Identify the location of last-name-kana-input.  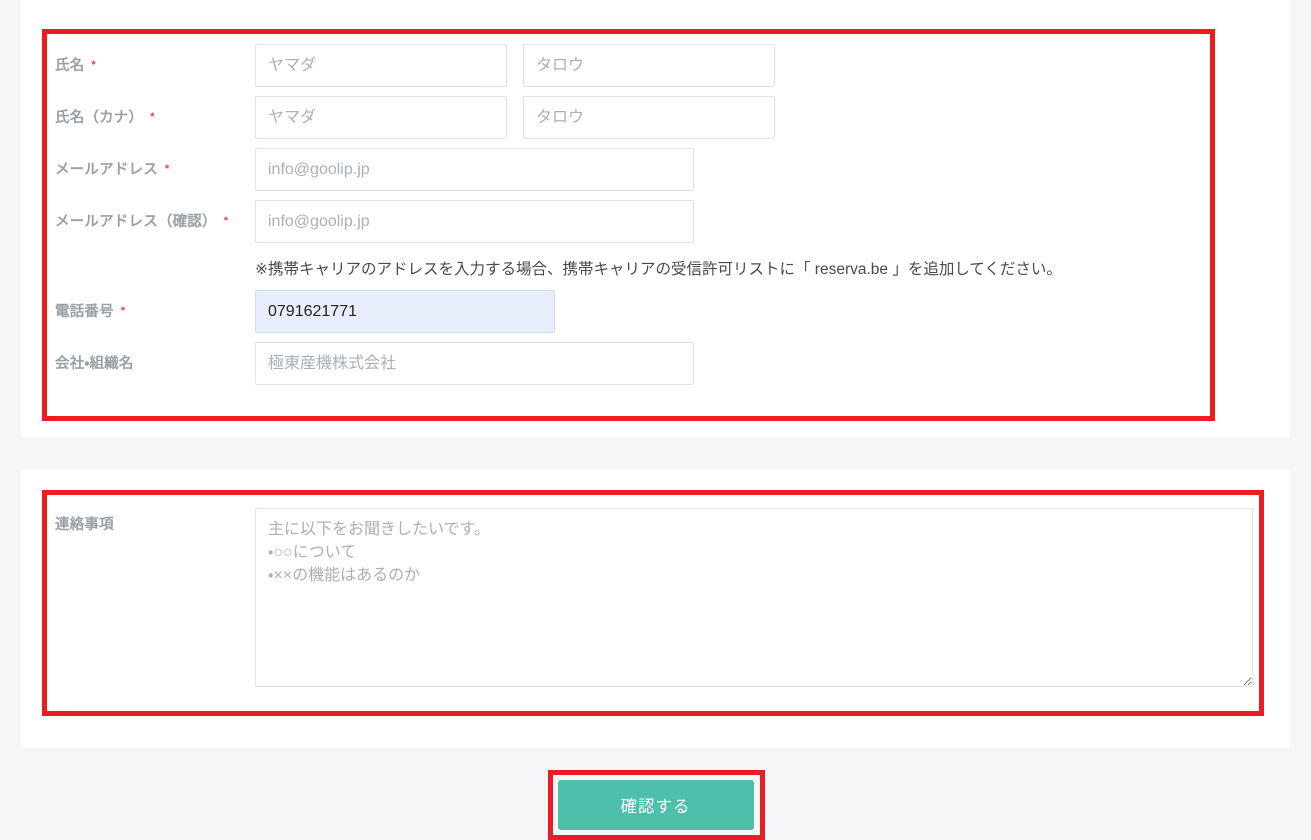
(381, 117).